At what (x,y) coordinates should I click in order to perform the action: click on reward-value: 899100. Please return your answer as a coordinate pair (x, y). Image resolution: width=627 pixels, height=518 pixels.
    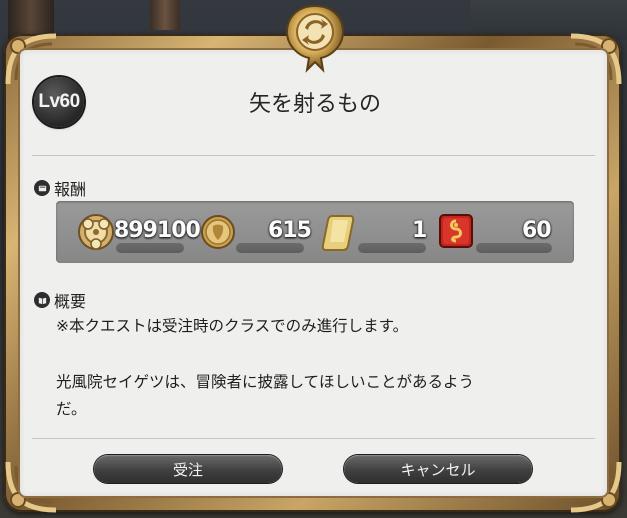
    Looking at the image, I should click on (157, 230).